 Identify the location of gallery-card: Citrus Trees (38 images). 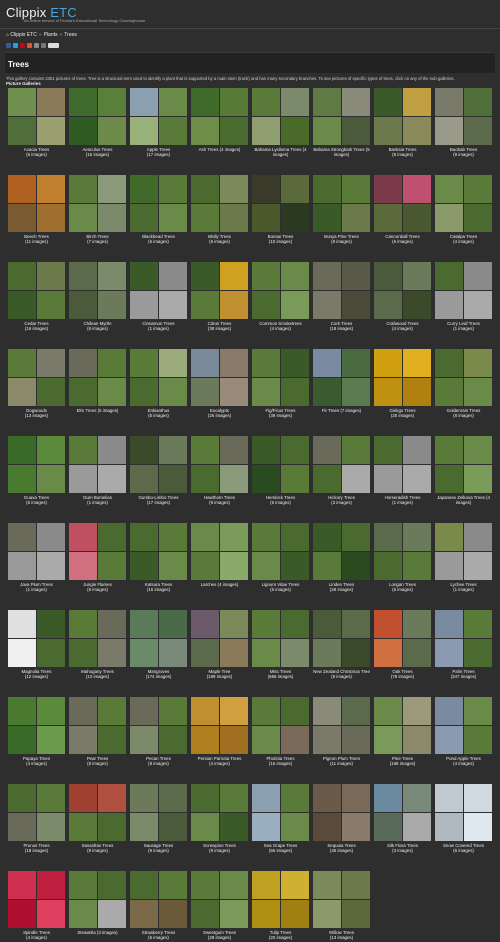
(219, 305).